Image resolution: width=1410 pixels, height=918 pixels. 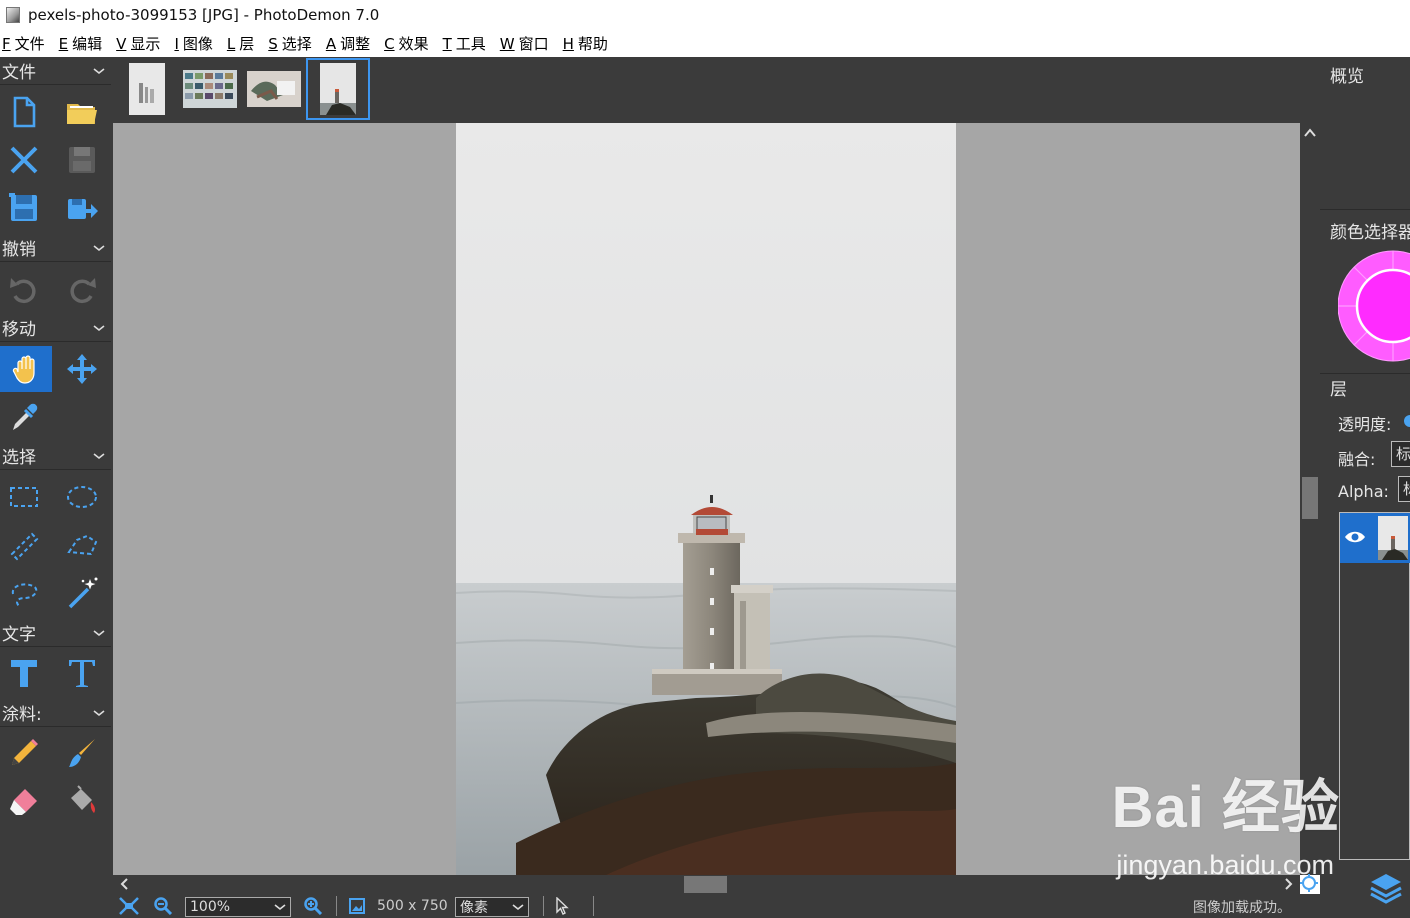 I want to click on menu-image: I 图像, so click(x=193, y=43).